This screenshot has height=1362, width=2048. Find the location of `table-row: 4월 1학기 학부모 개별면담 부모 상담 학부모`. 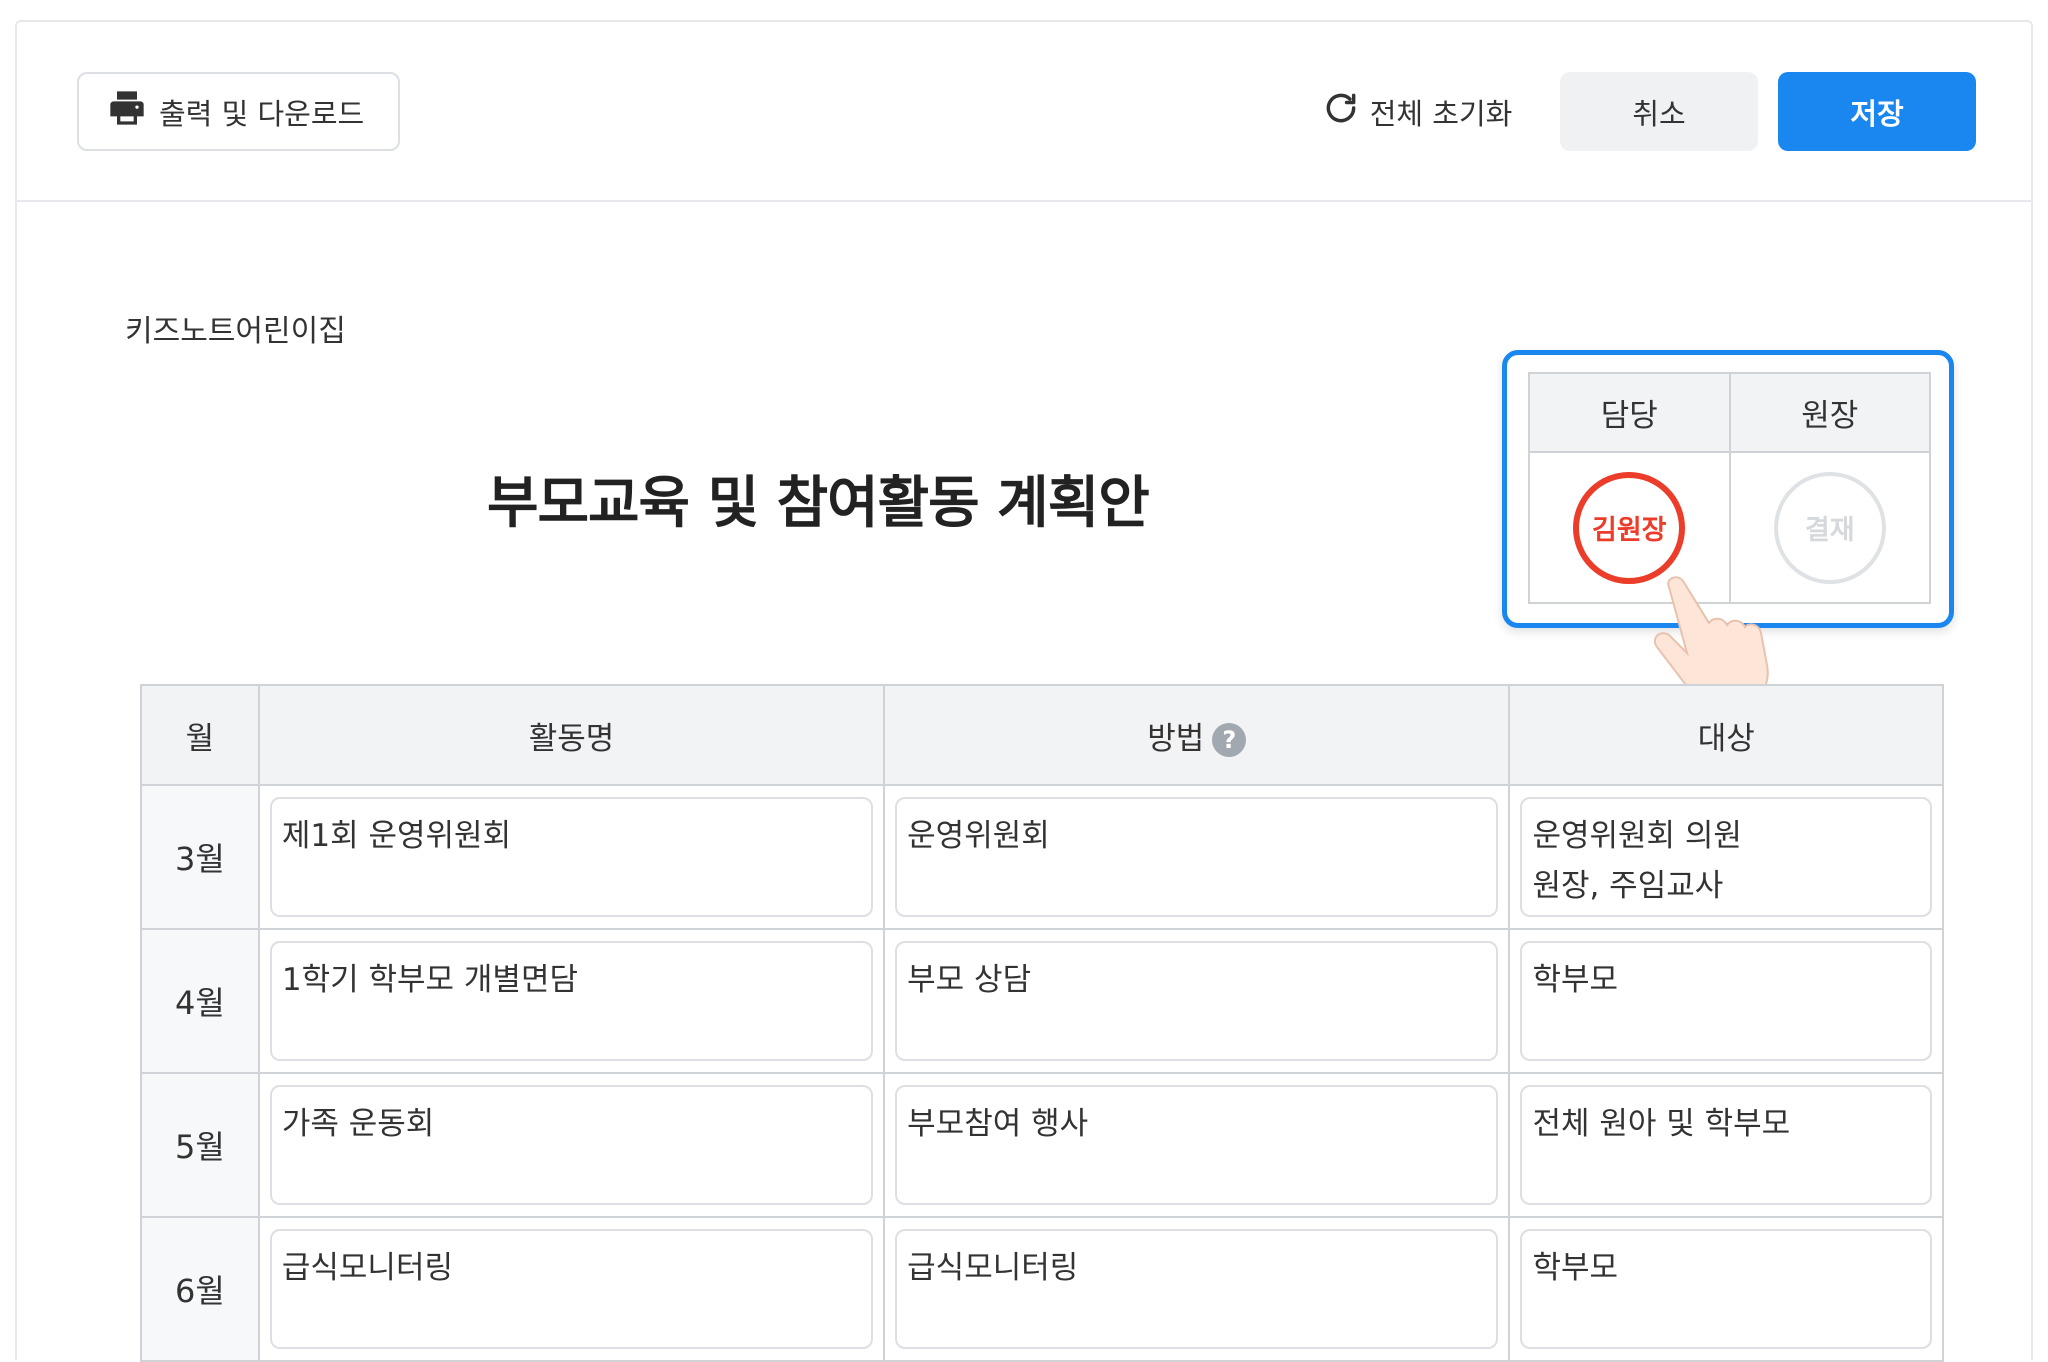

table-row: 4월 1학기 학부모 개별면담 부모 상담 학부모 is located at coordinates (1042, 1001).